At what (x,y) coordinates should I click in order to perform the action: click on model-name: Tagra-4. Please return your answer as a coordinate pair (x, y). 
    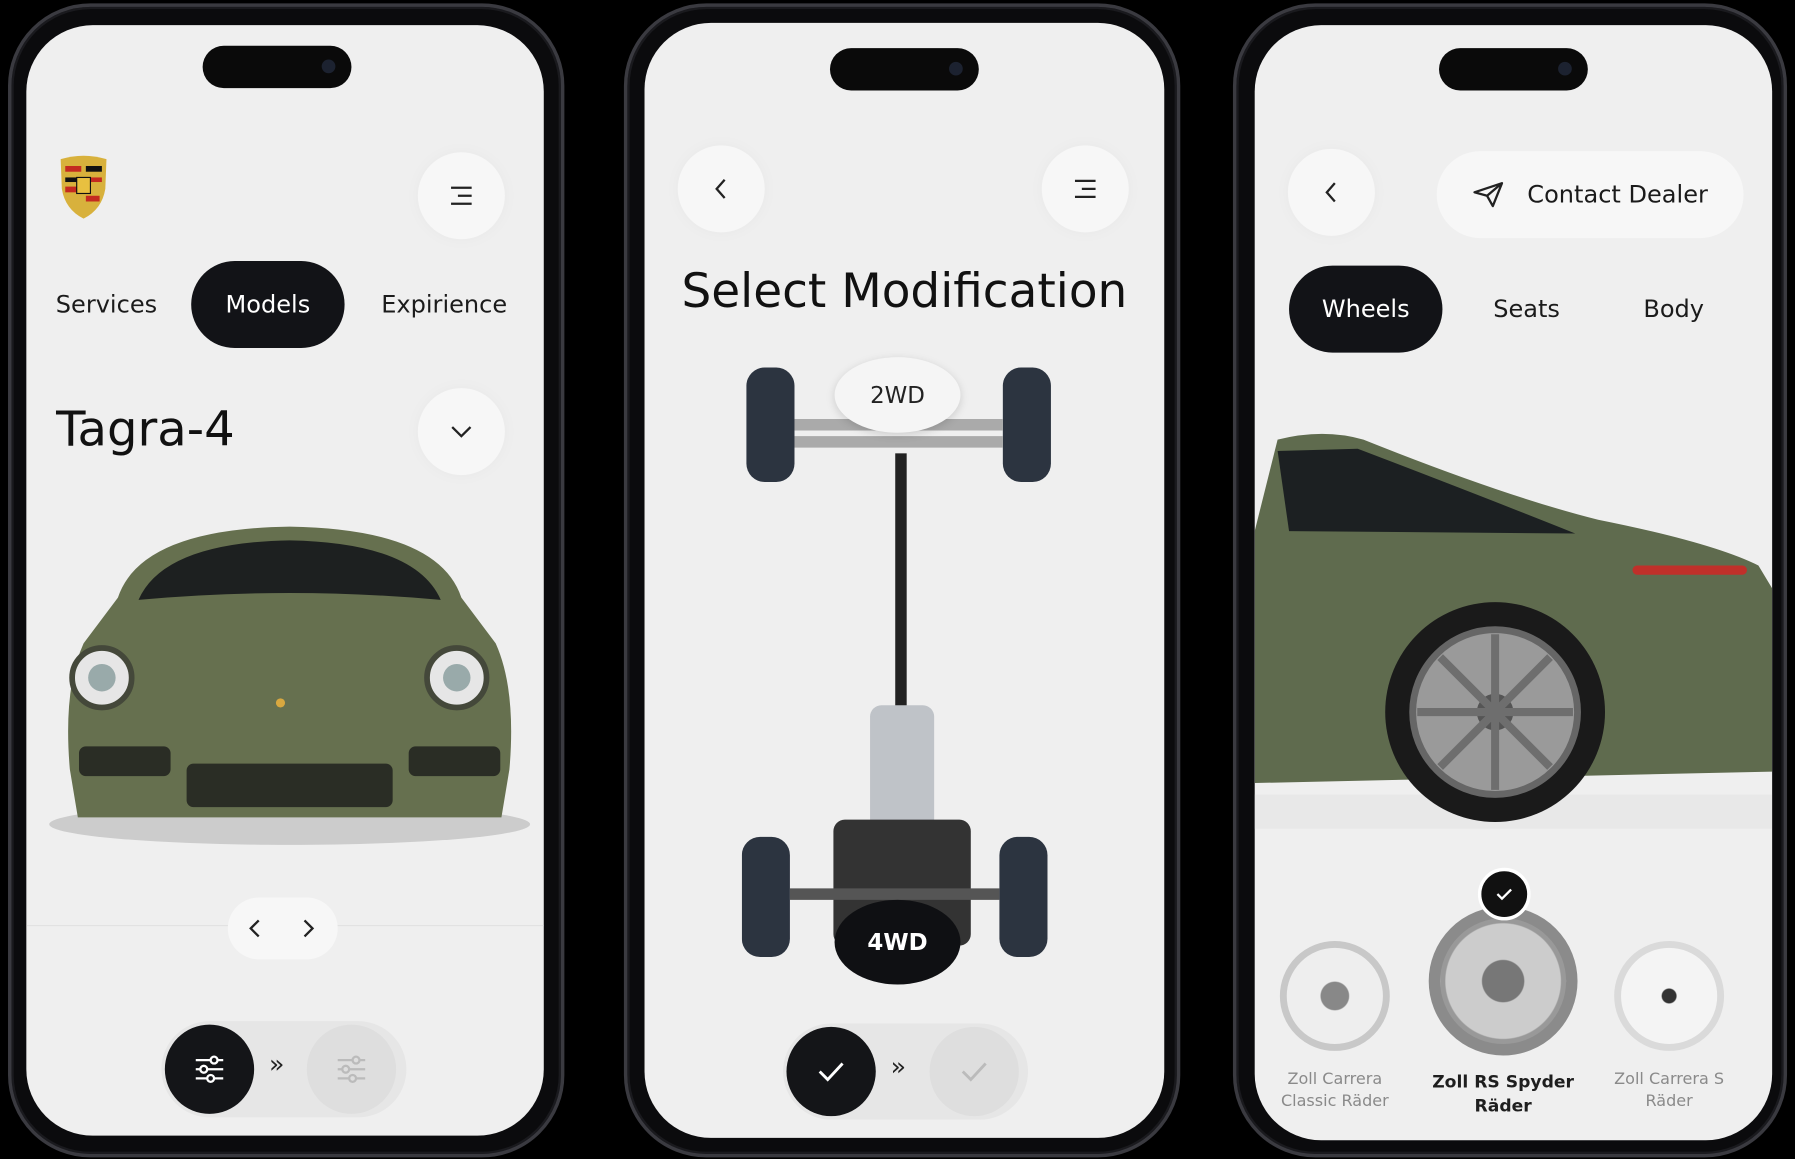
    Looking at the image, I should click on (145, 428).